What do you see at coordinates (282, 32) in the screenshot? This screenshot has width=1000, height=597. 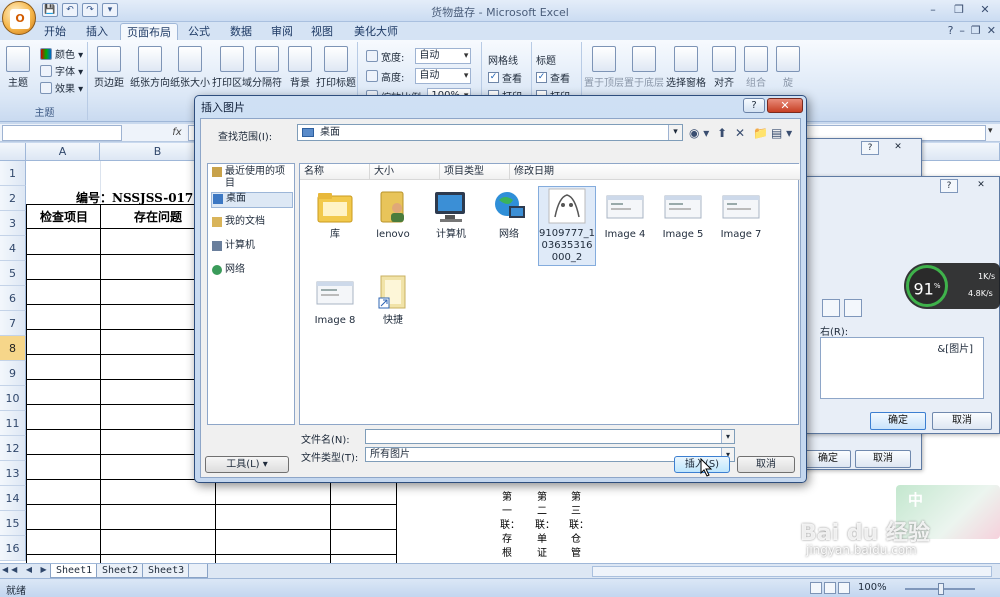 I see `tab-review: 审阅` at bounding box center [282, 32].